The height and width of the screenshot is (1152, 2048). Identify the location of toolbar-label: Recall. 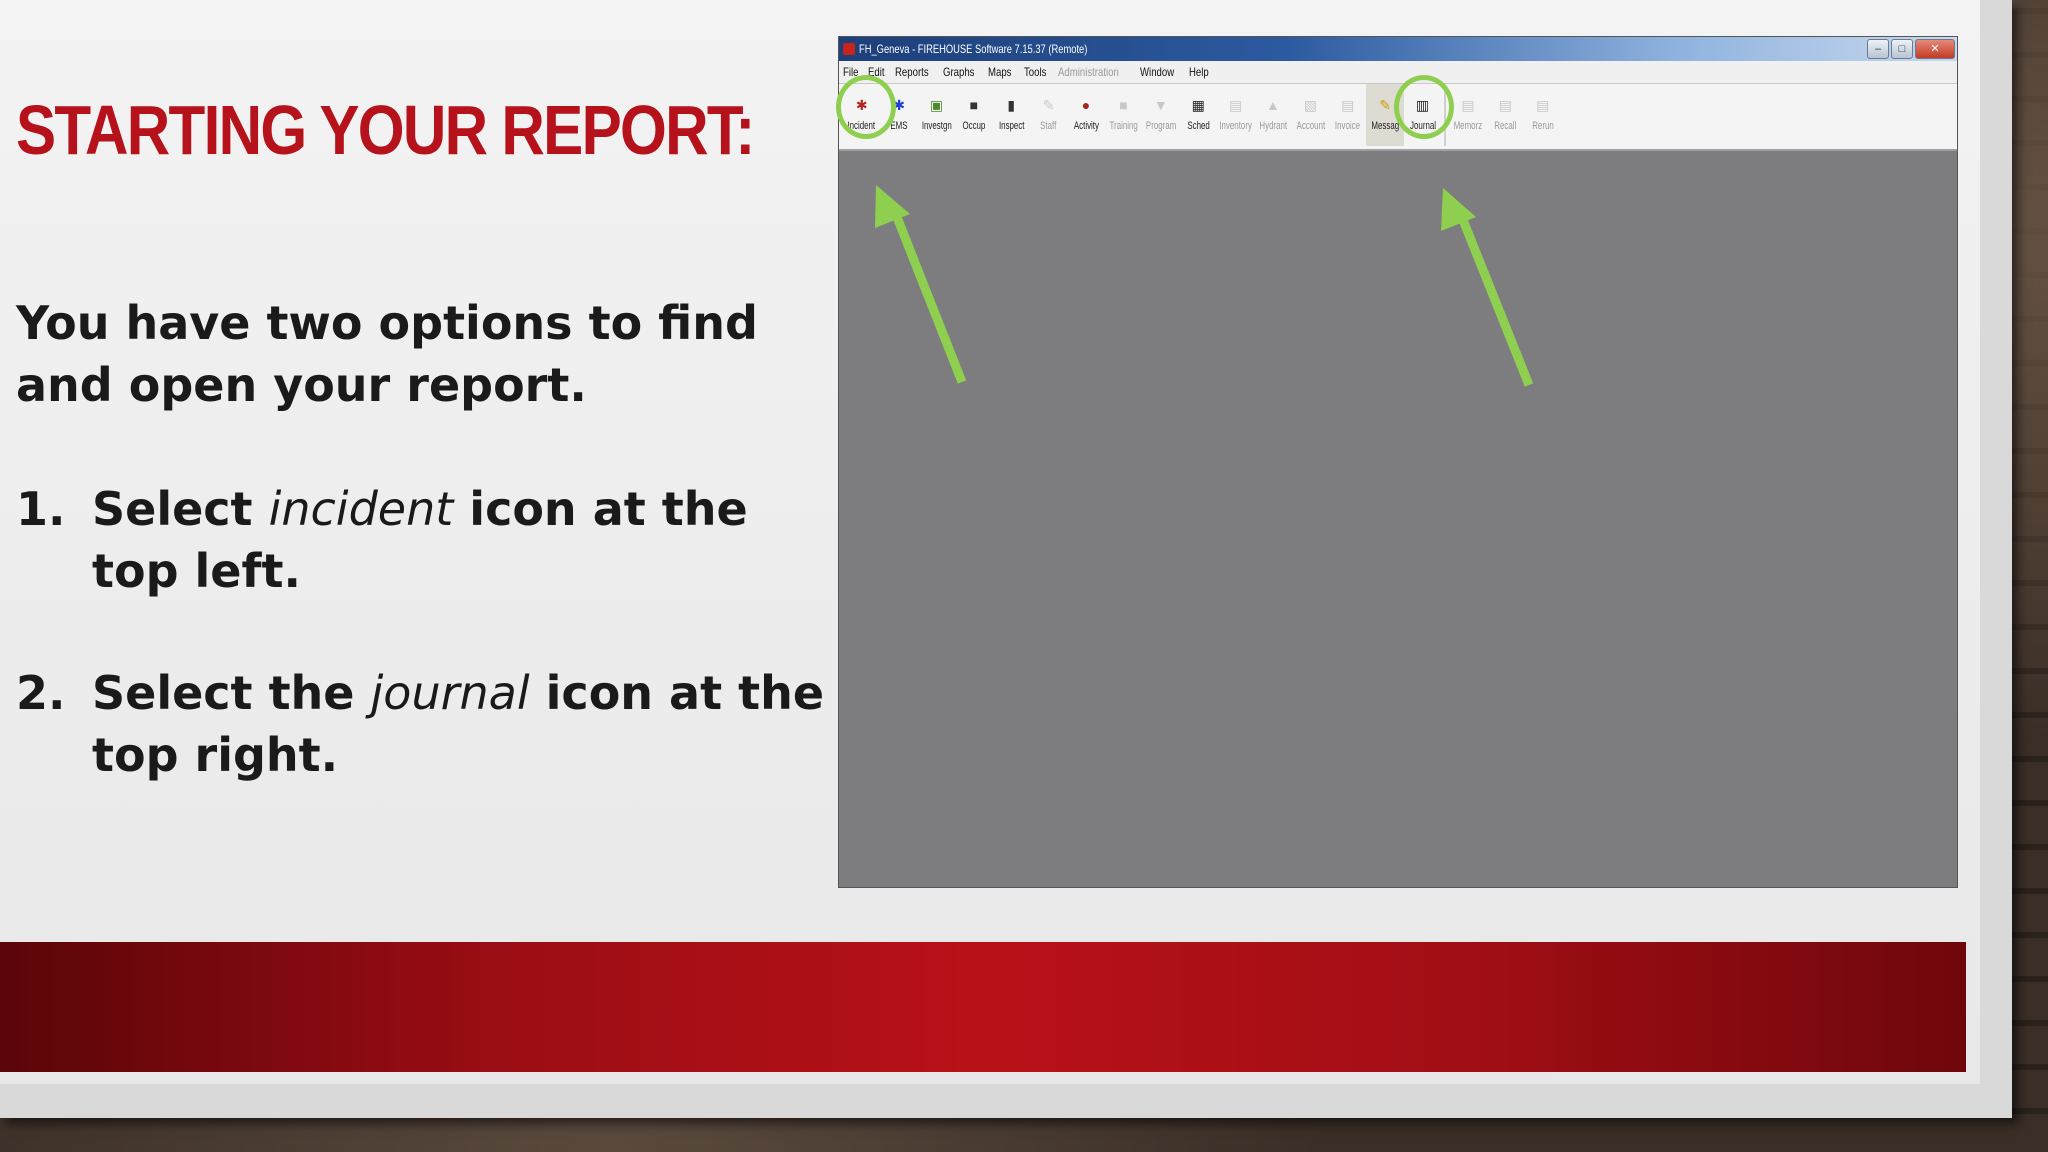
(1505, 126).